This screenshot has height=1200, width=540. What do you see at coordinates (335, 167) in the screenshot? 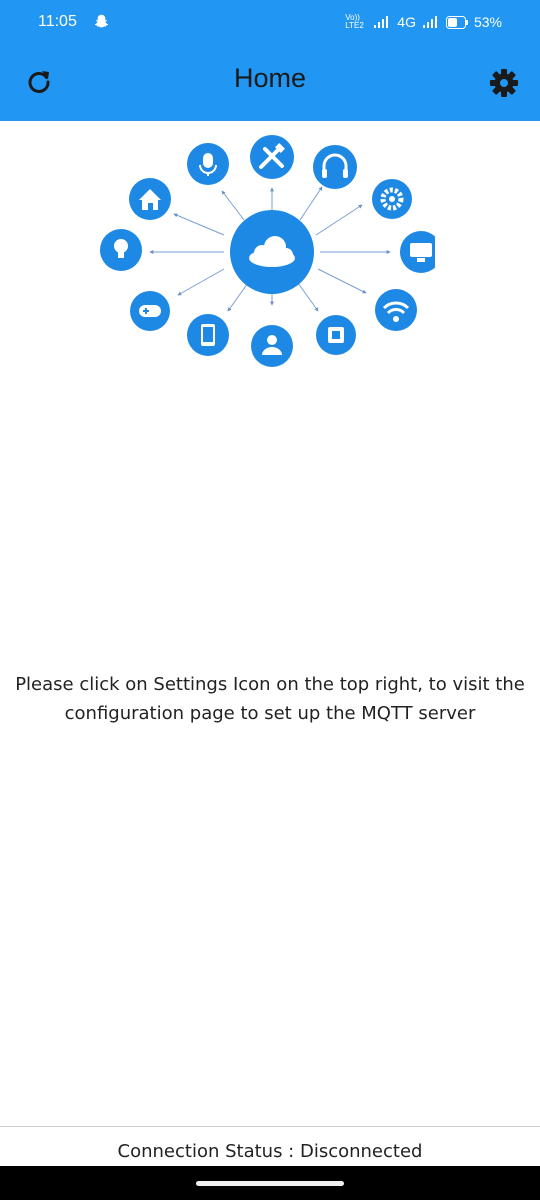
I see `headphones-icon` at bounding box center [335, 167].